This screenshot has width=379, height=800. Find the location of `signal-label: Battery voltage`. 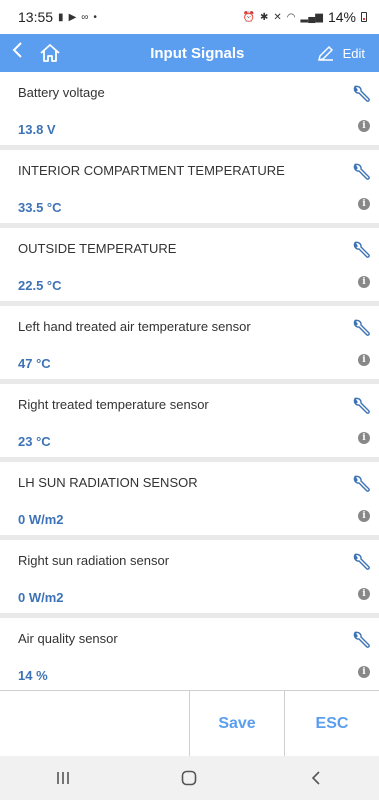

signal-label: Battery voltage is located at coordinates (61, 92).